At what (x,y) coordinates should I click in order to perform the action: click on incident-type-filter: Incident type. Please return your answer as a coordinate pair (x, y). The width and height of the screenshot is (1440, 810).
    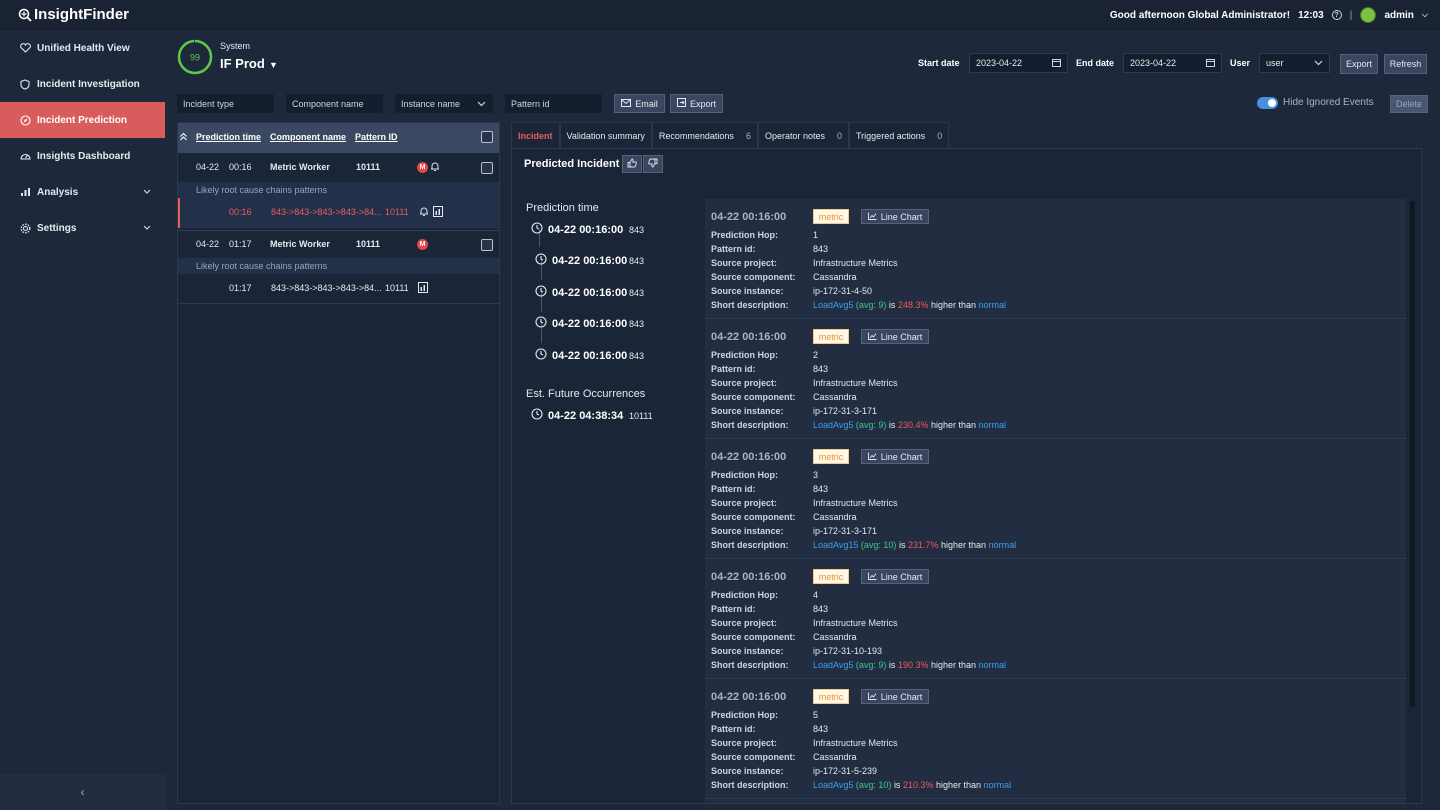
    Looking at the image, I should click on (225, 103).